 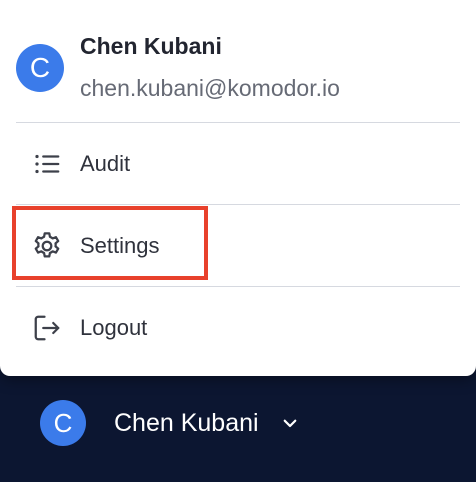 What do you see at coordinates (47, 164) in the screenshot?
I see `list-icon` at bounding box center [47, 164].